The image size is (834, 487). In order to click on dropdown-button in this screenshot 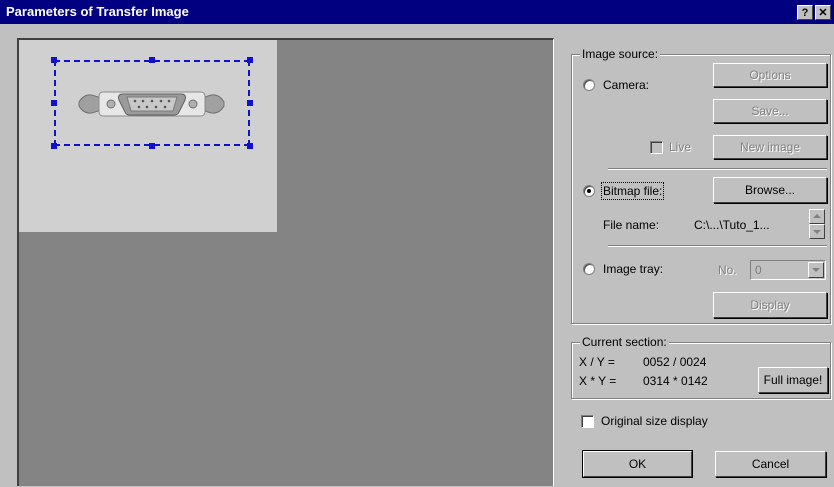, I will do `click(816, 270)`.